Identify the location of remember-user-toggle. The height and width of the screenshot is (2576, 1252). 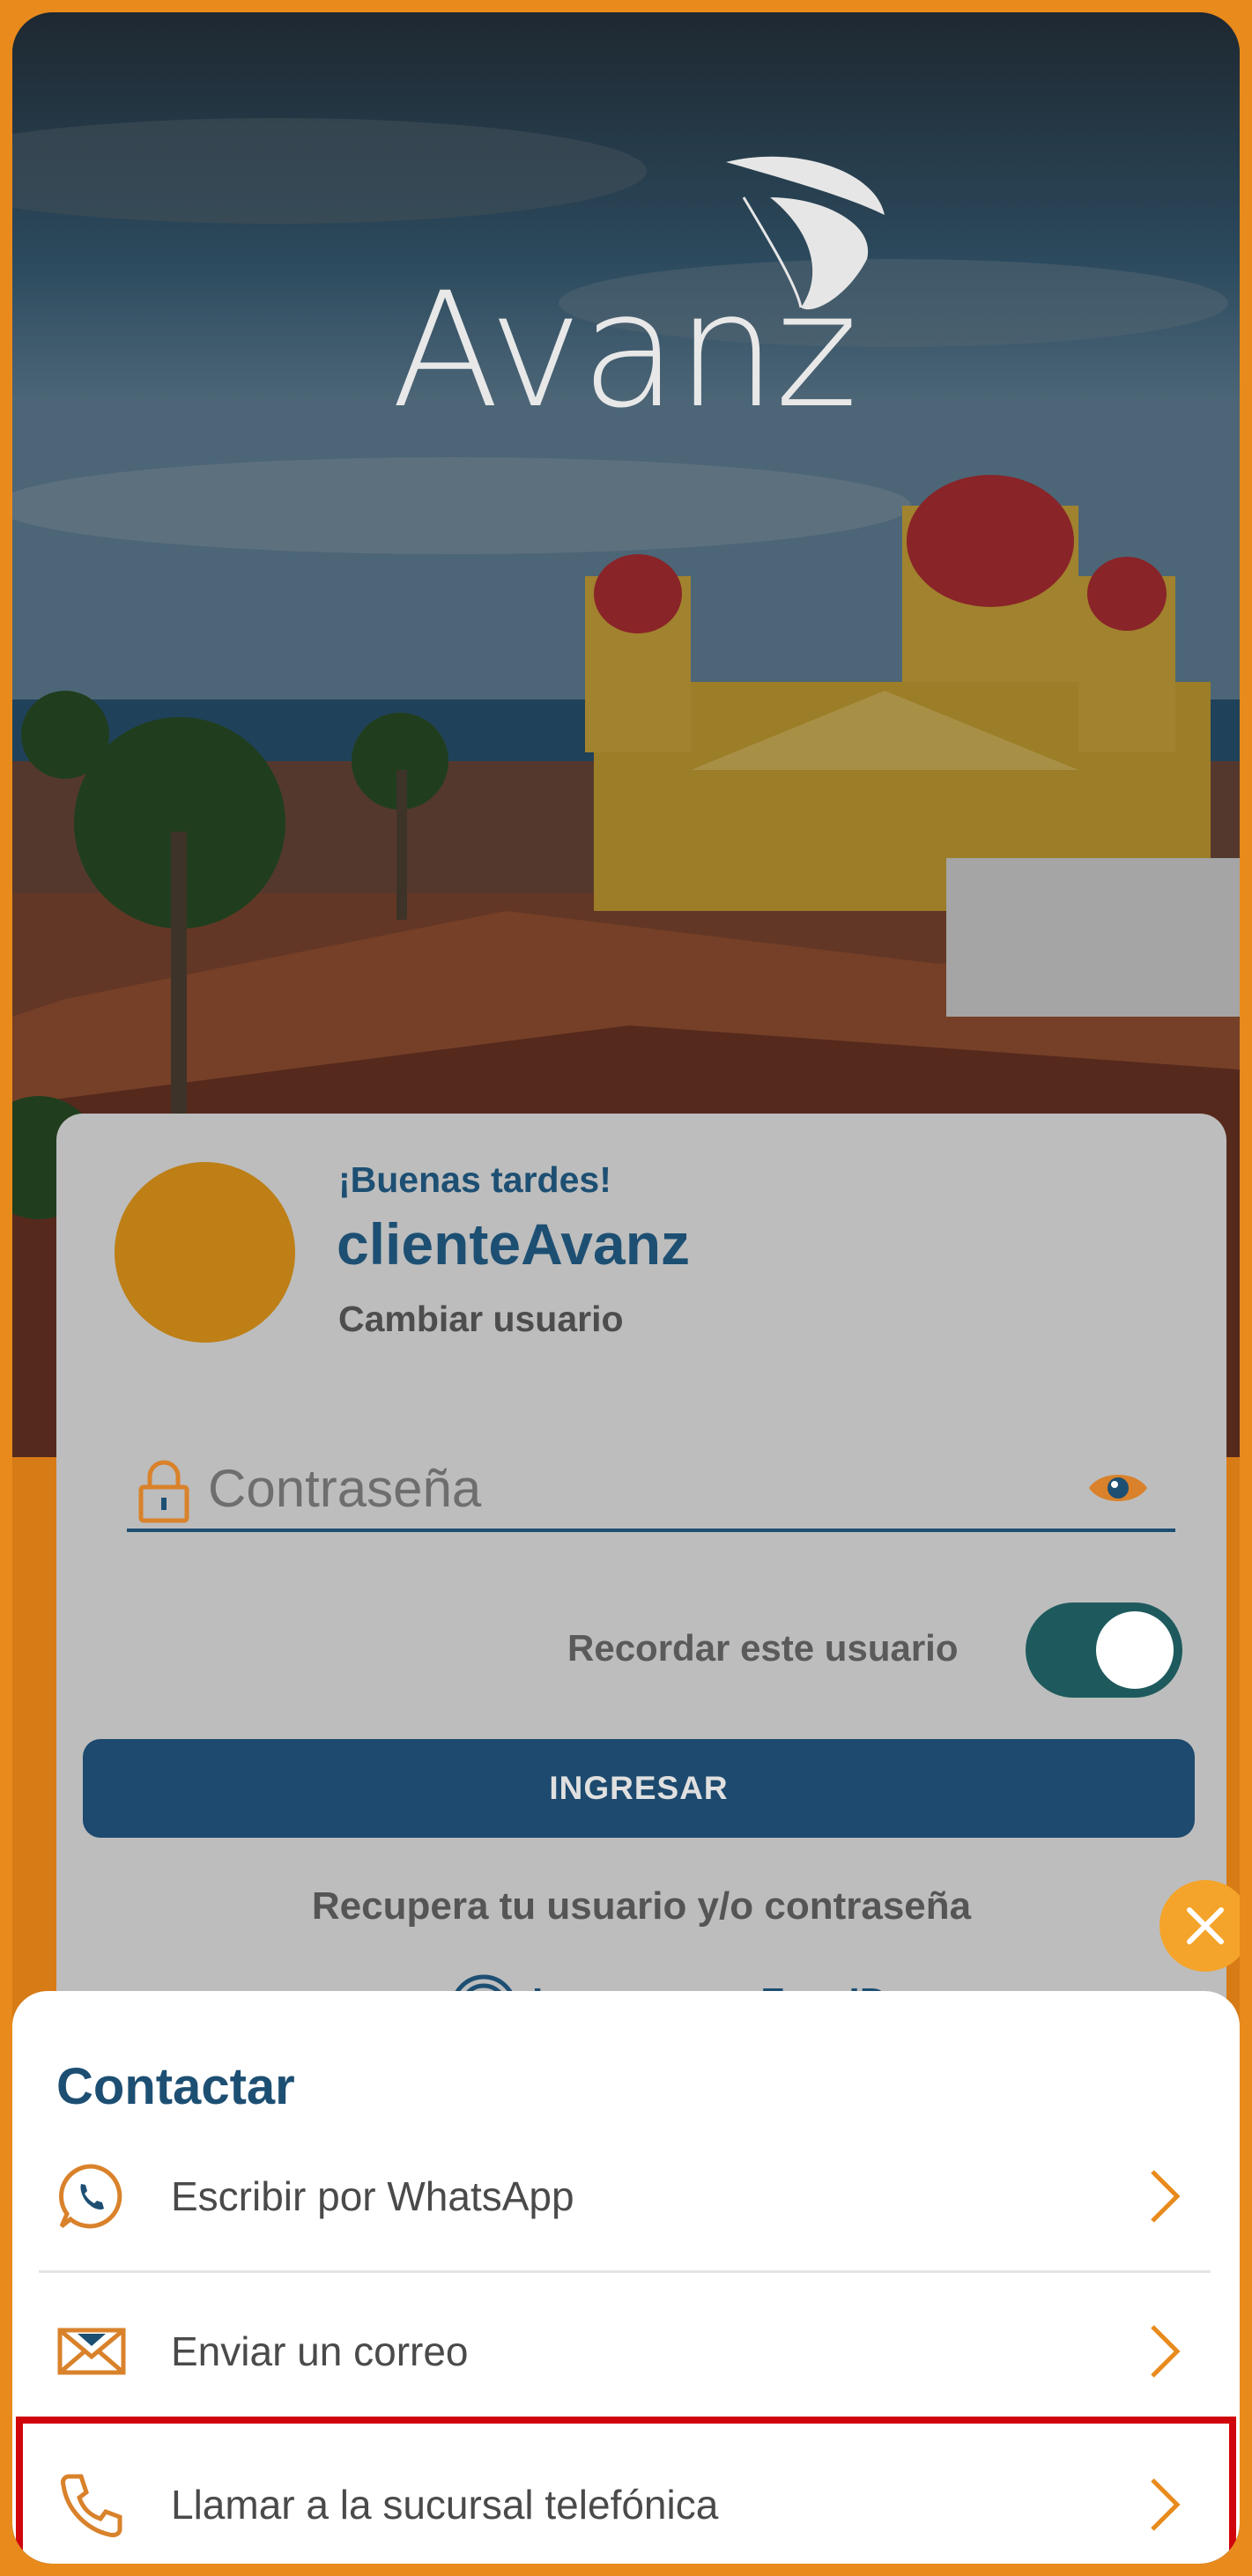
(1104, 1651).